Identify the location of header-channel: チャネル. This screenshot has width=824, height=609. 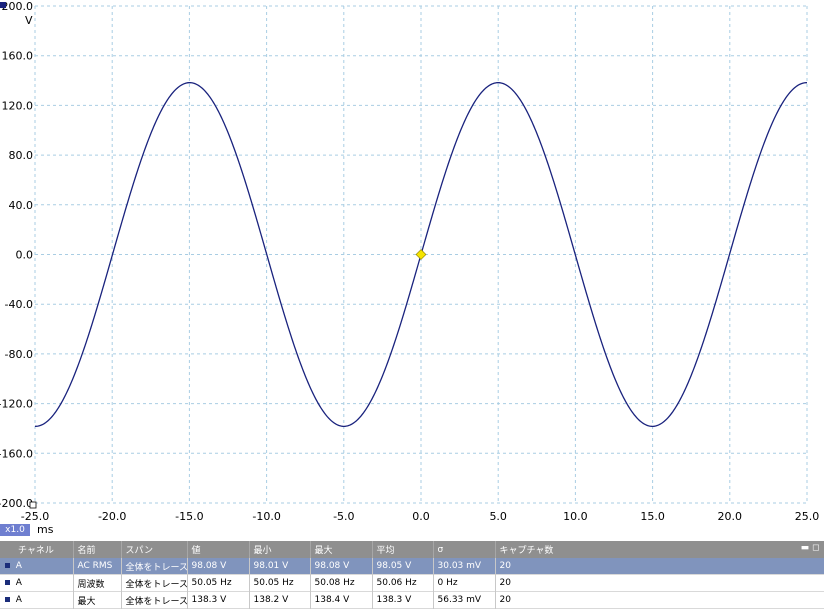
(37, 549).